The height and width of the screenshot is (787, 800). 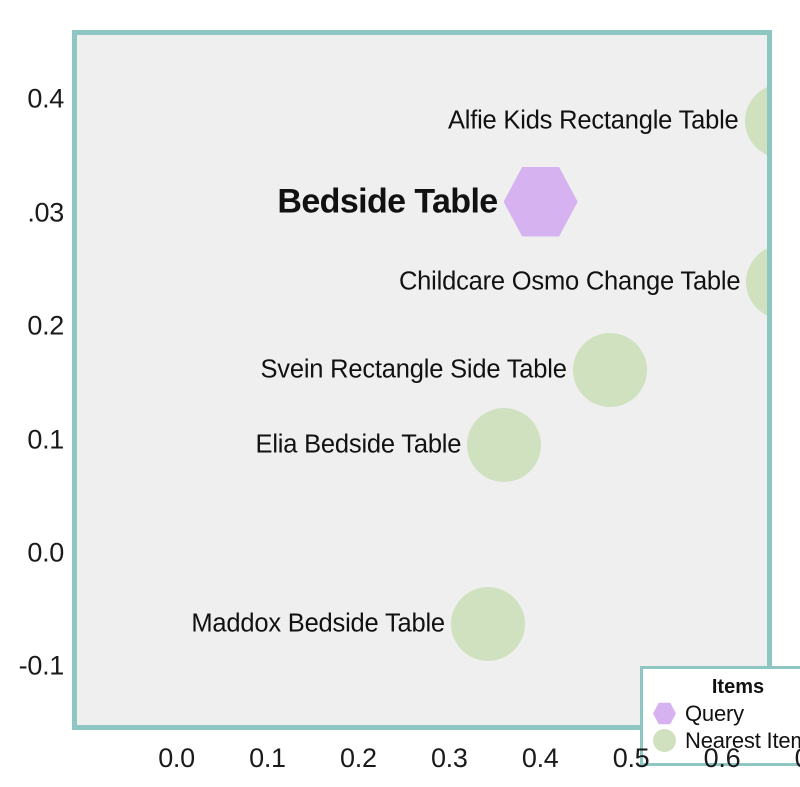 I want to click on y-axis-tick-labels: 0.4 .03 0.2 0.1 0.0 -0.1, so click(x=32, y=393).